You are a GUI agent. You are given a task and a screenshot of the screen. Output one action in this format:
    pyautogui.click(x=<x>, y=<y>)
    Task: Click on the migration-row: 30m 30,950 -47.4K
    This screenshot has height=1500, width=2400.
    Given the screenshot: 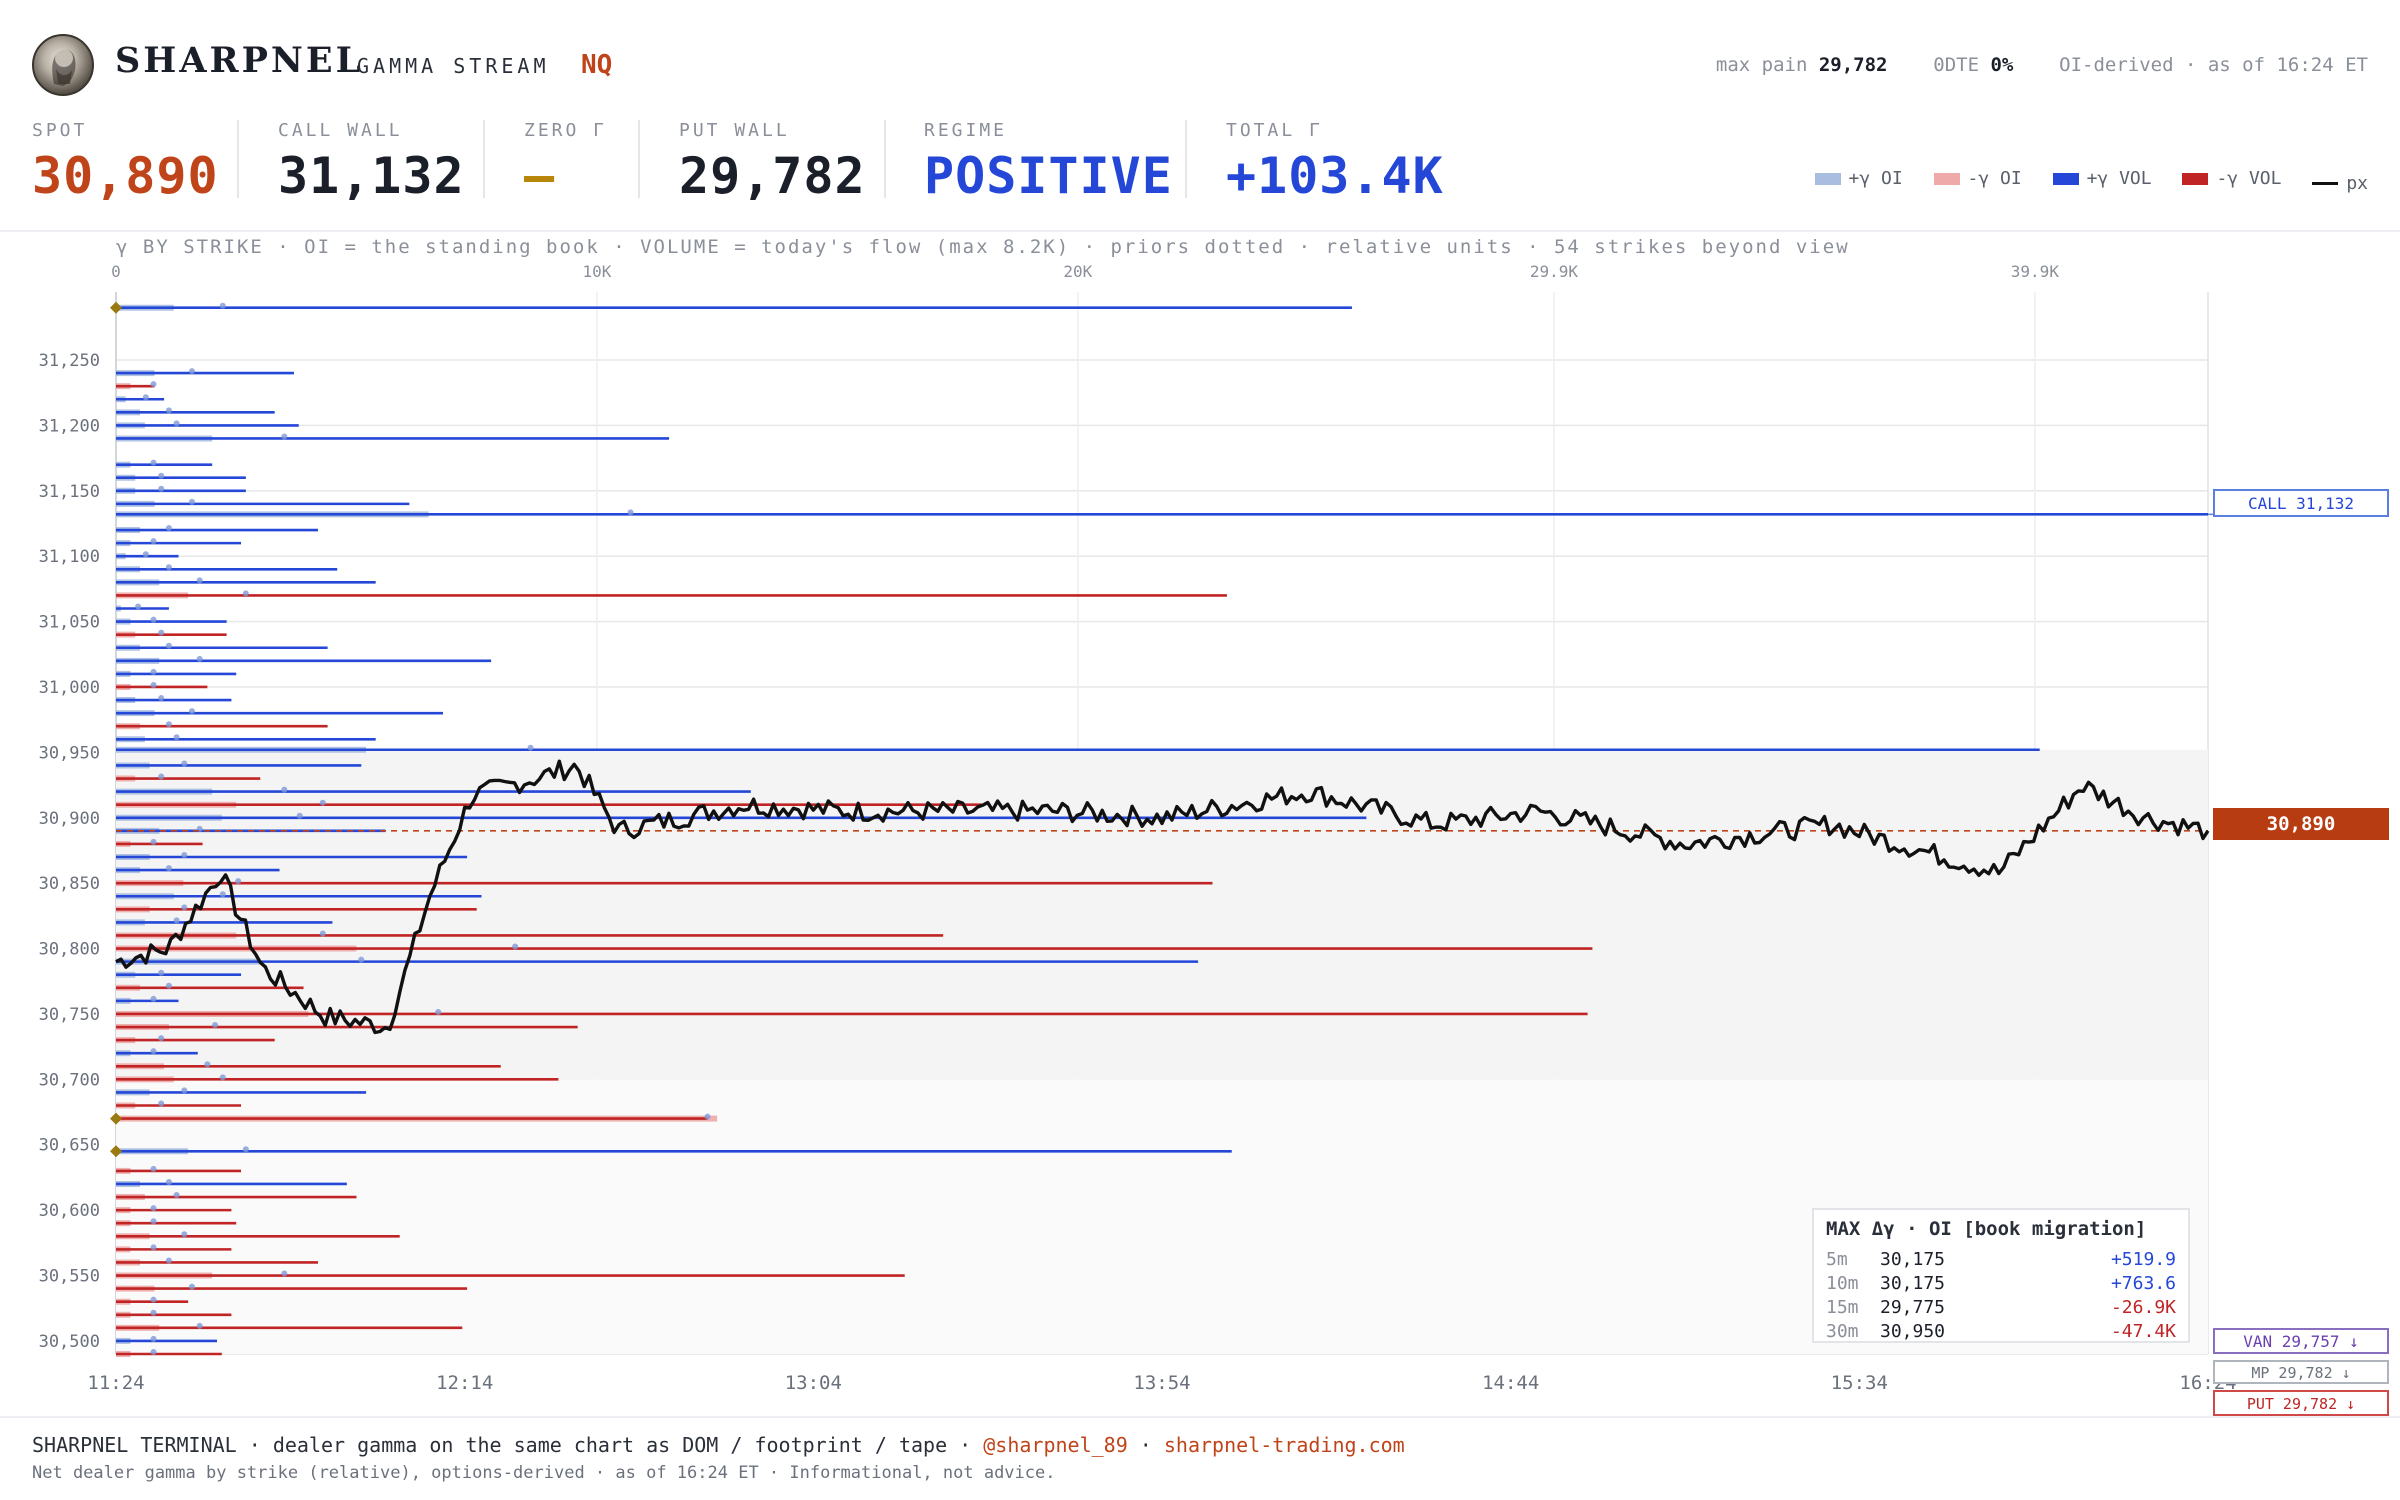 What is the action you would take?
    pyautogui.click(x=2001, y=1332)
    